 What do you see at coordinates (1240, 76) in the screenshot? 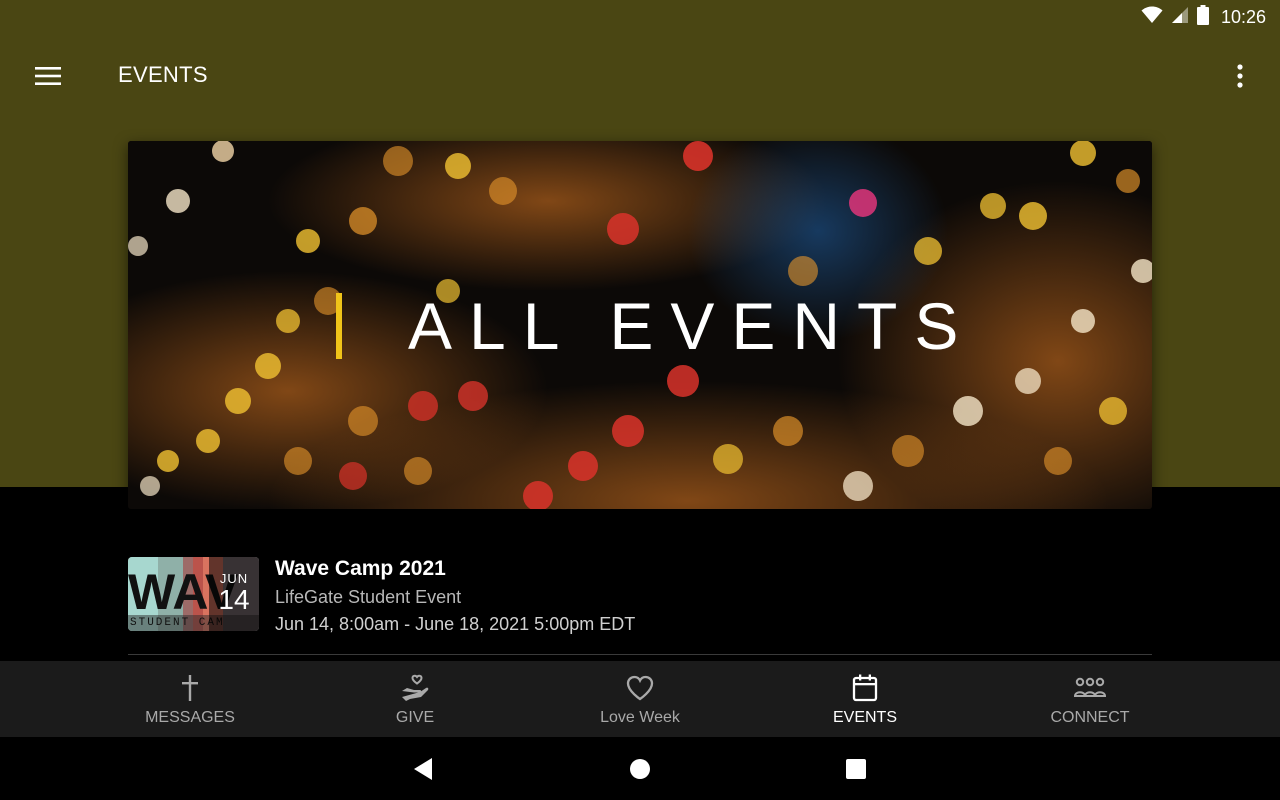
I see `more-vert-icon` at bounding box center [1240, 76].